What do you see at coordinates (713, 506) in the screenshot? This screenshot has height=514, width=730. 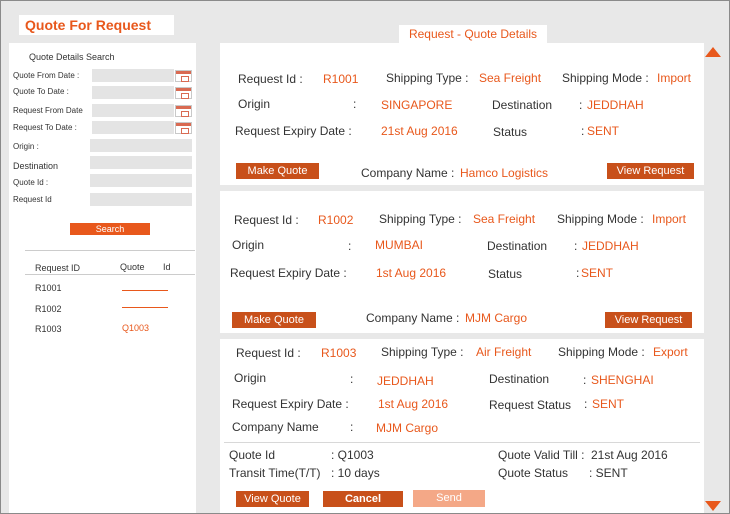 I see `scroll-down-icon` at bounding box center [713, 506].